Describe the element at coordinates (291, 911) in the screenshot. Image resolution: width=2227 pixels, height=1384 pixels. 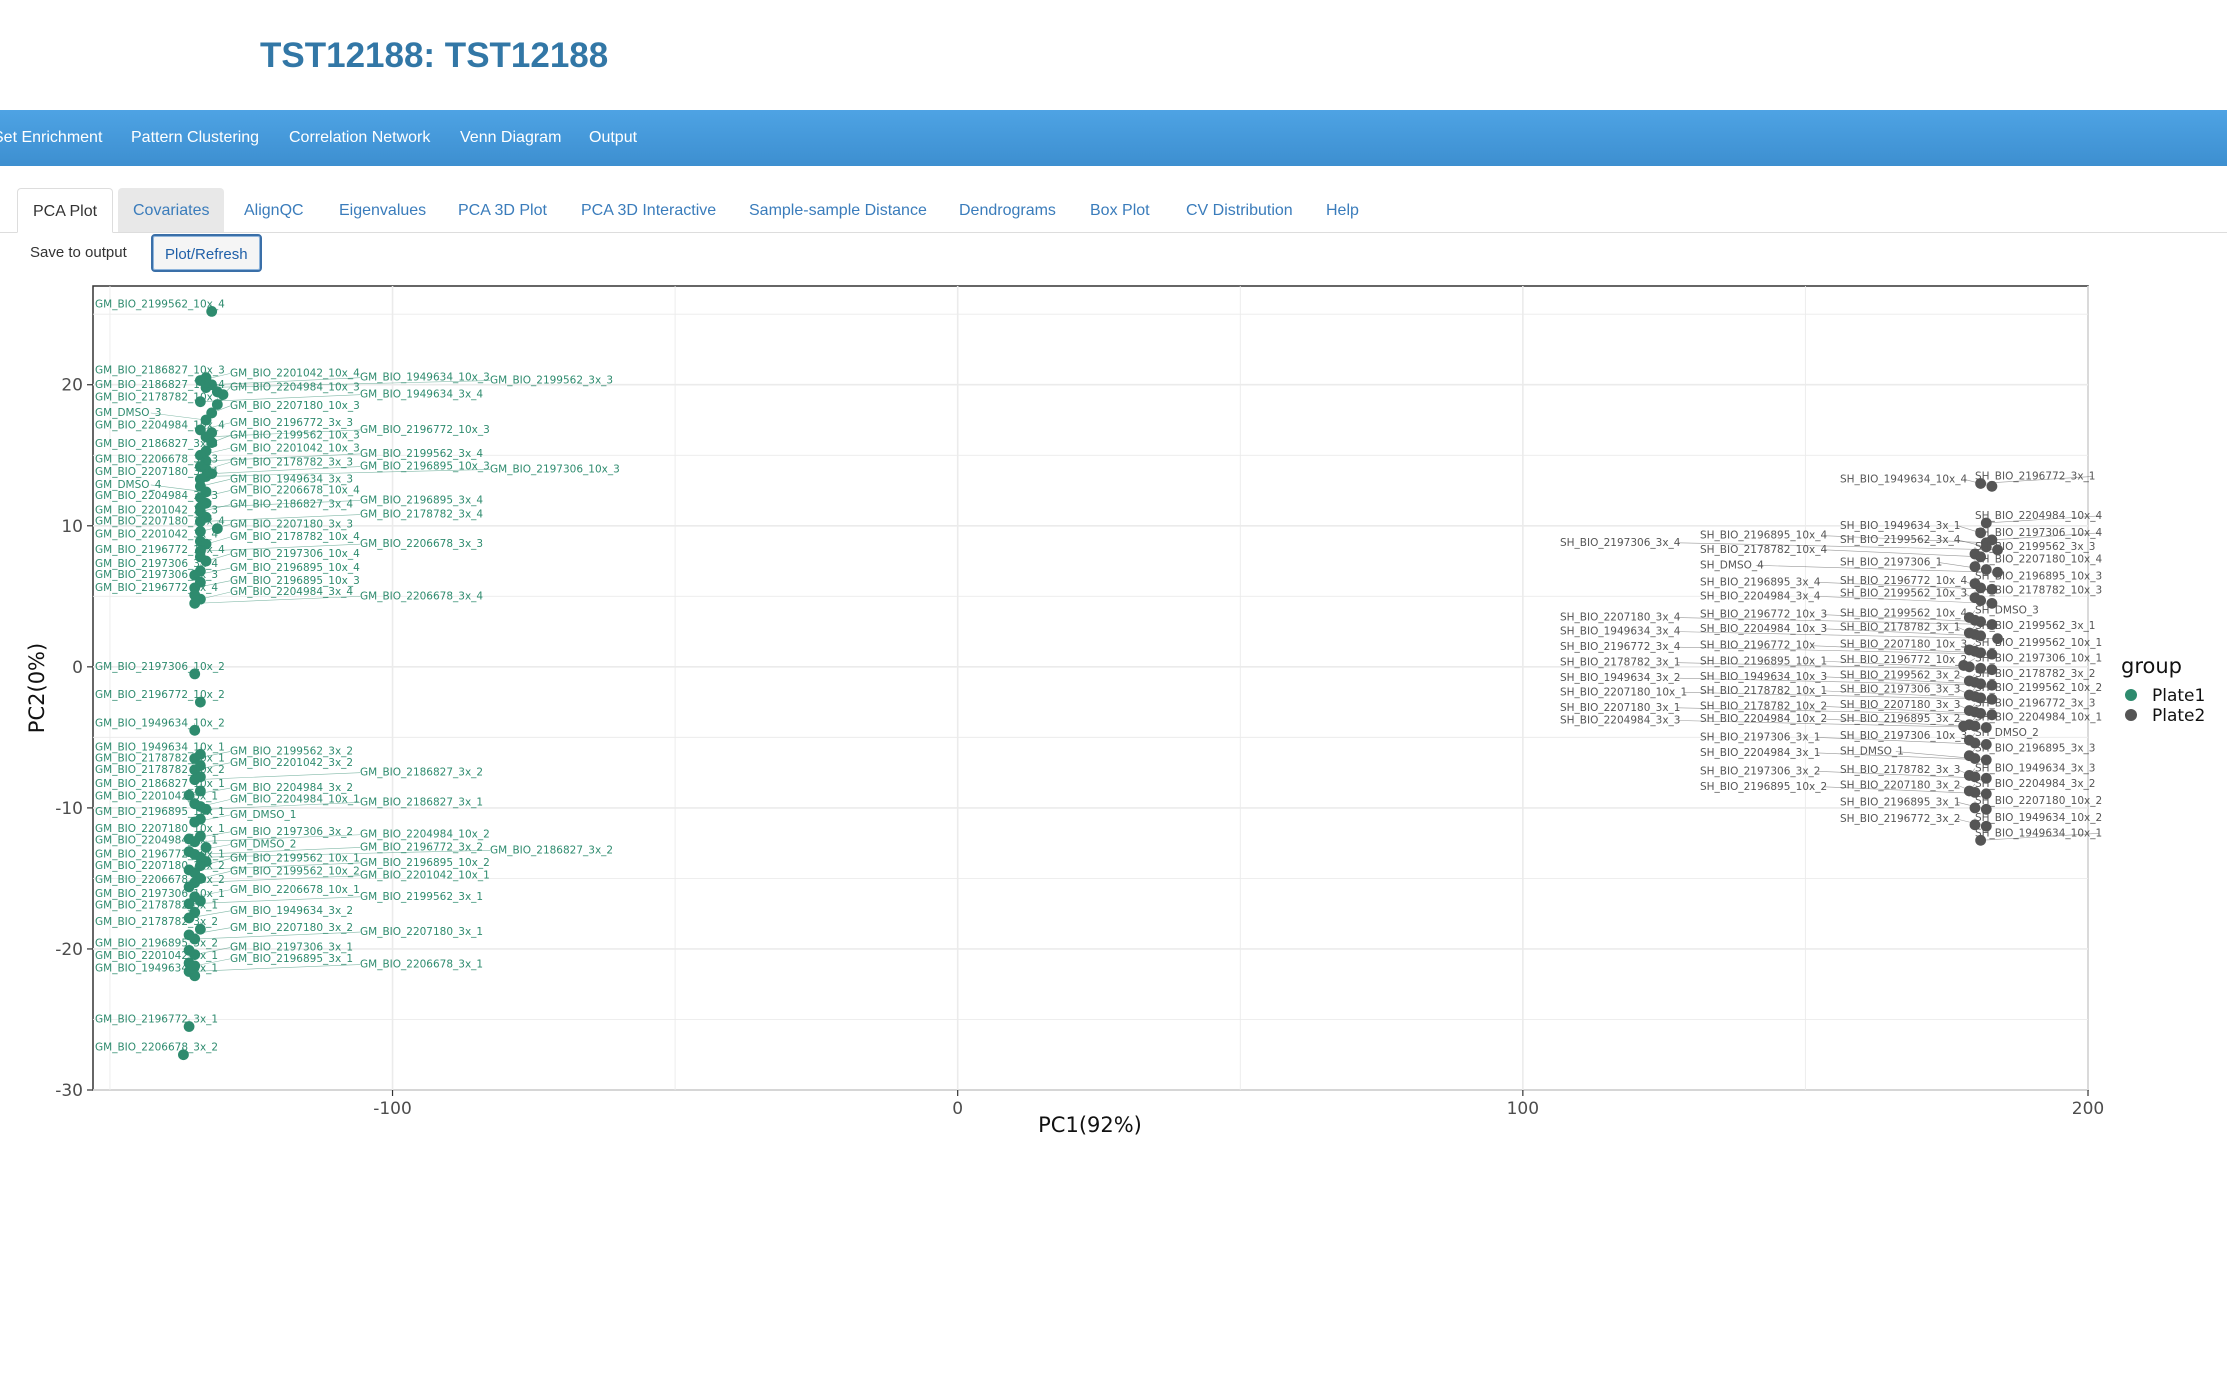
I see `point-label: GM_BIO_1949634_3x_2` at that location.